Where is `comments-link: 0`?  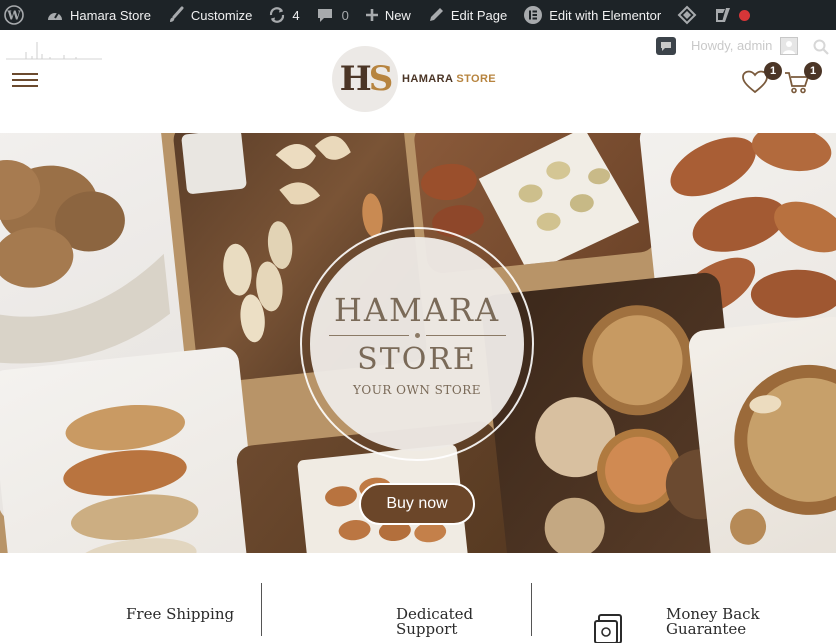
comments-link: 0 is located at coordinates (332, 15).